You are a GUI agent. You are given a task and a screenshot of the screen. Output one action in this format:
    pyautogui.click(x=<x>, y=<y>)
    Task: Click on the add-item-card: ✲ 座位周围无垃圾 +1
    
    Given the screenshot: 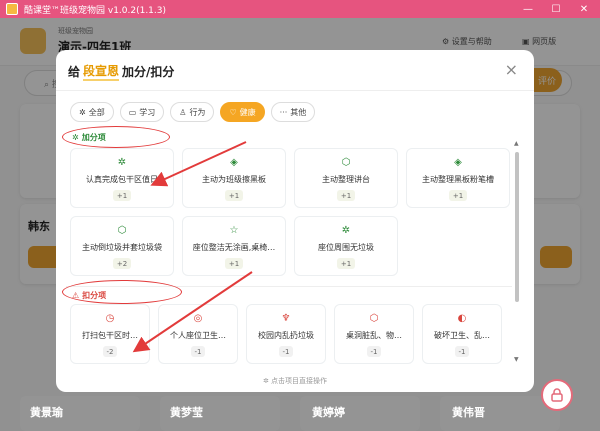 What is the action you would take?
    pyautogui.click(x=346, y=246)
    